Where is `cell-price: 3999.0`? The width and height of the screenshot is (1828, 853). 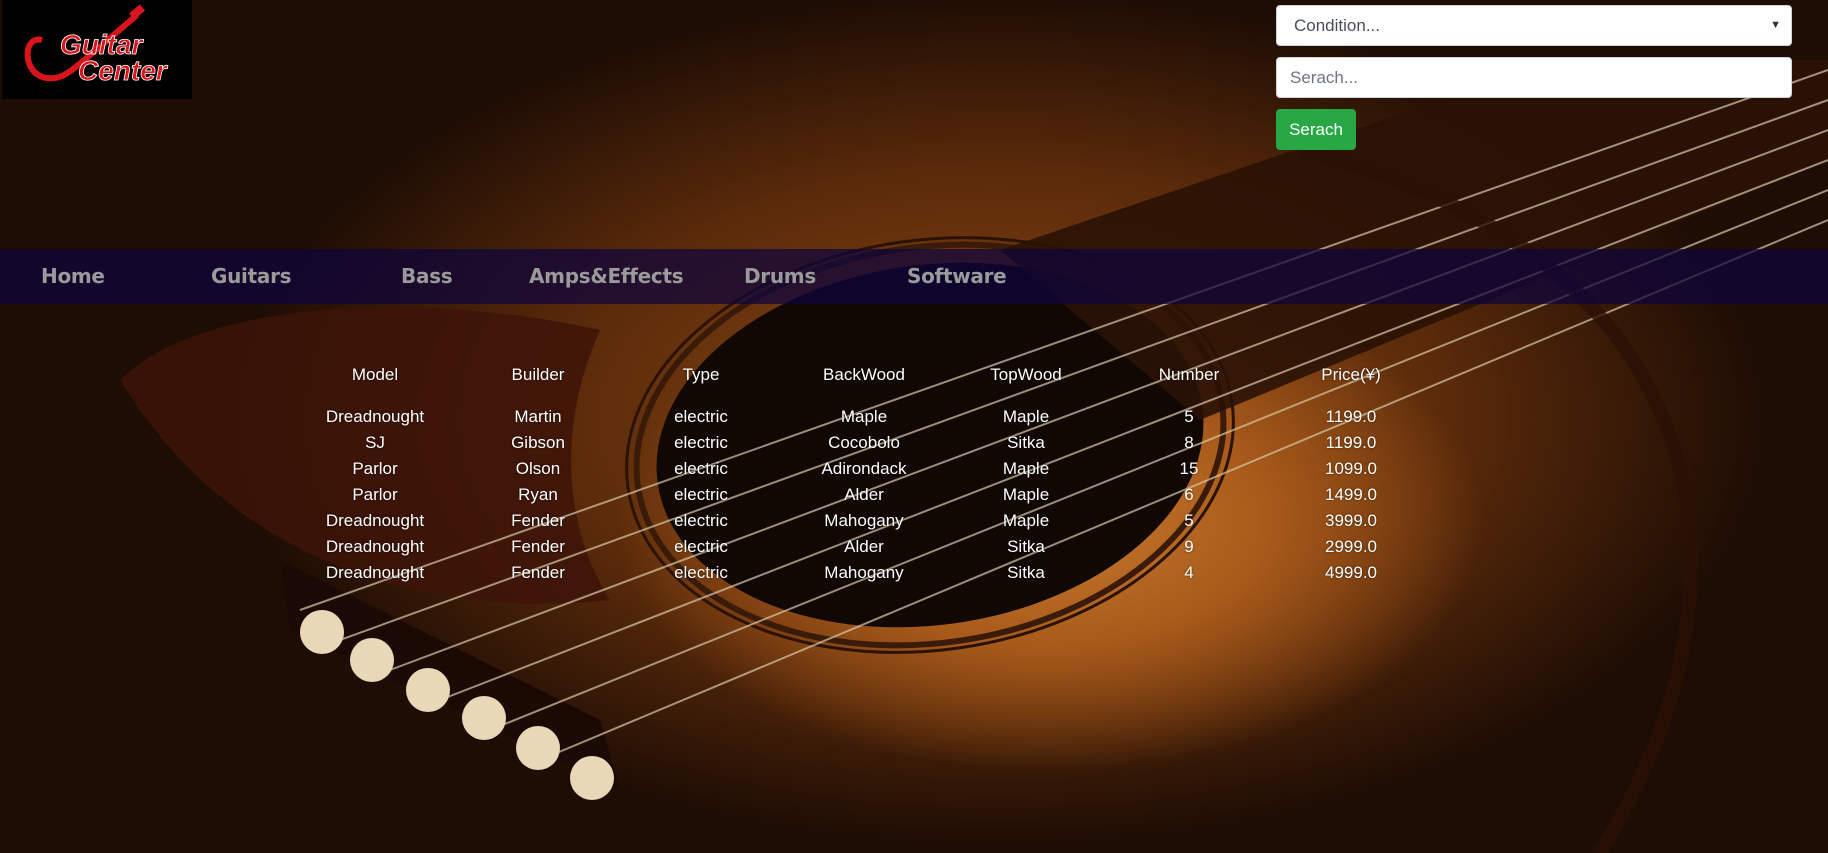
cell-price: 3999.0 is located at coordinates (1351, 520).